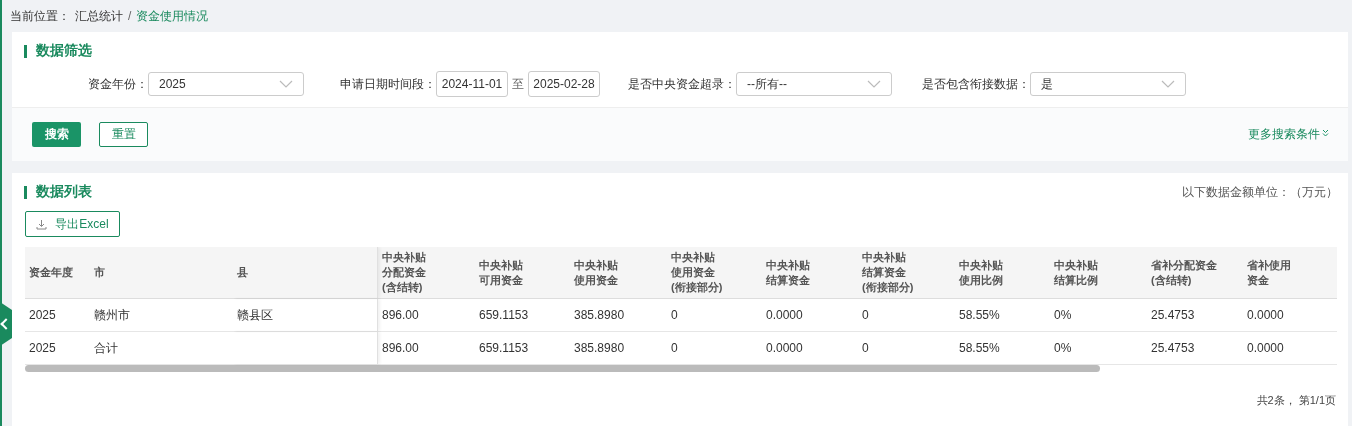 Image resolution: width=1352 pixels, height=426 pixels. Describe the element at coordinates (1284, 134) in the screenshot. I see `more-filters-link: 更多搜索条件` at that location.